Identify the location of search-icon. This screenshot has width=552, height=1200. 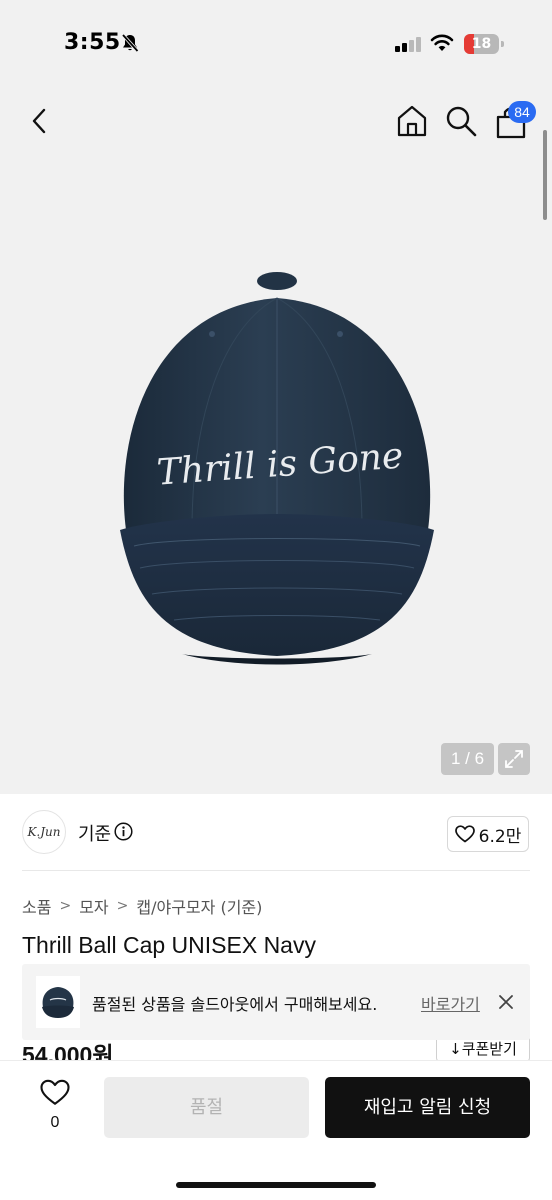
(461, 121).